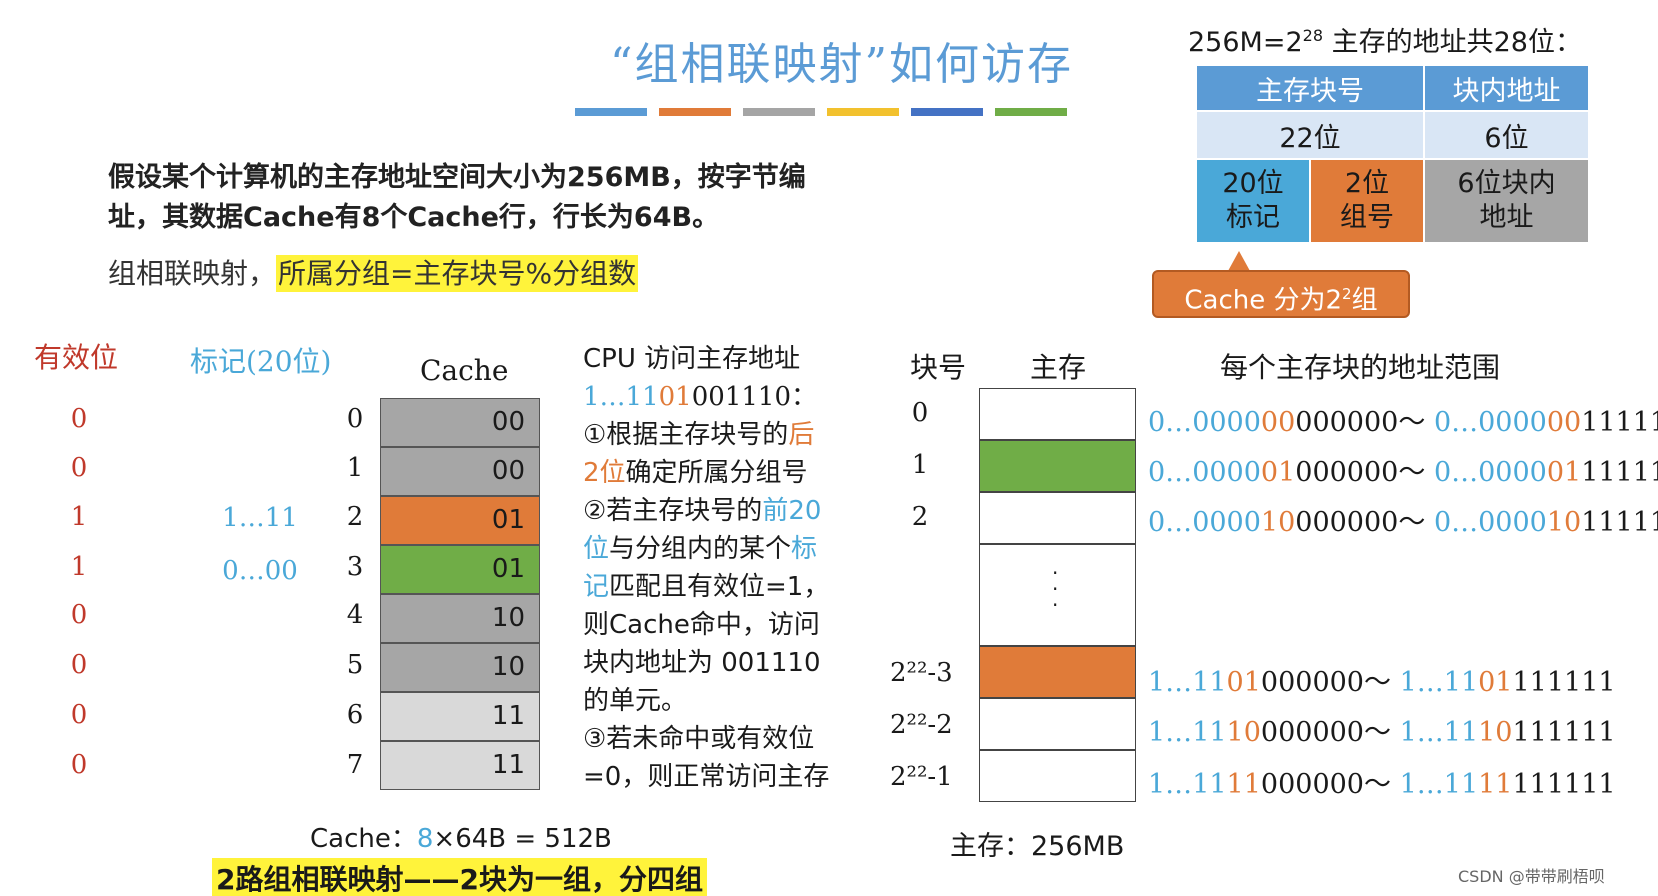  I want to click on memory-block-index: 2²²-2, so click(921, 725).